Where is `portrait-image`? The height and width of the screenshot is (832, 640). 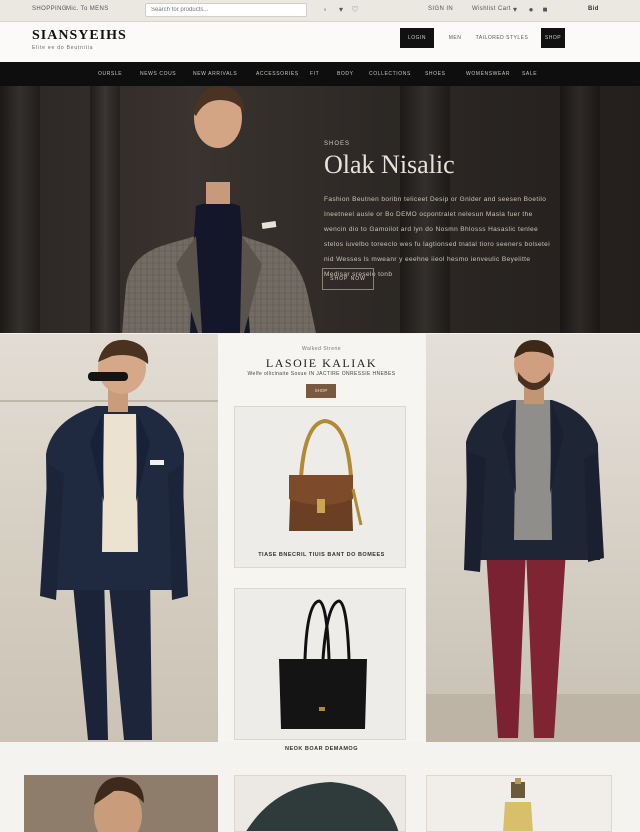 portrait-image is located at coordinates (119, 804).